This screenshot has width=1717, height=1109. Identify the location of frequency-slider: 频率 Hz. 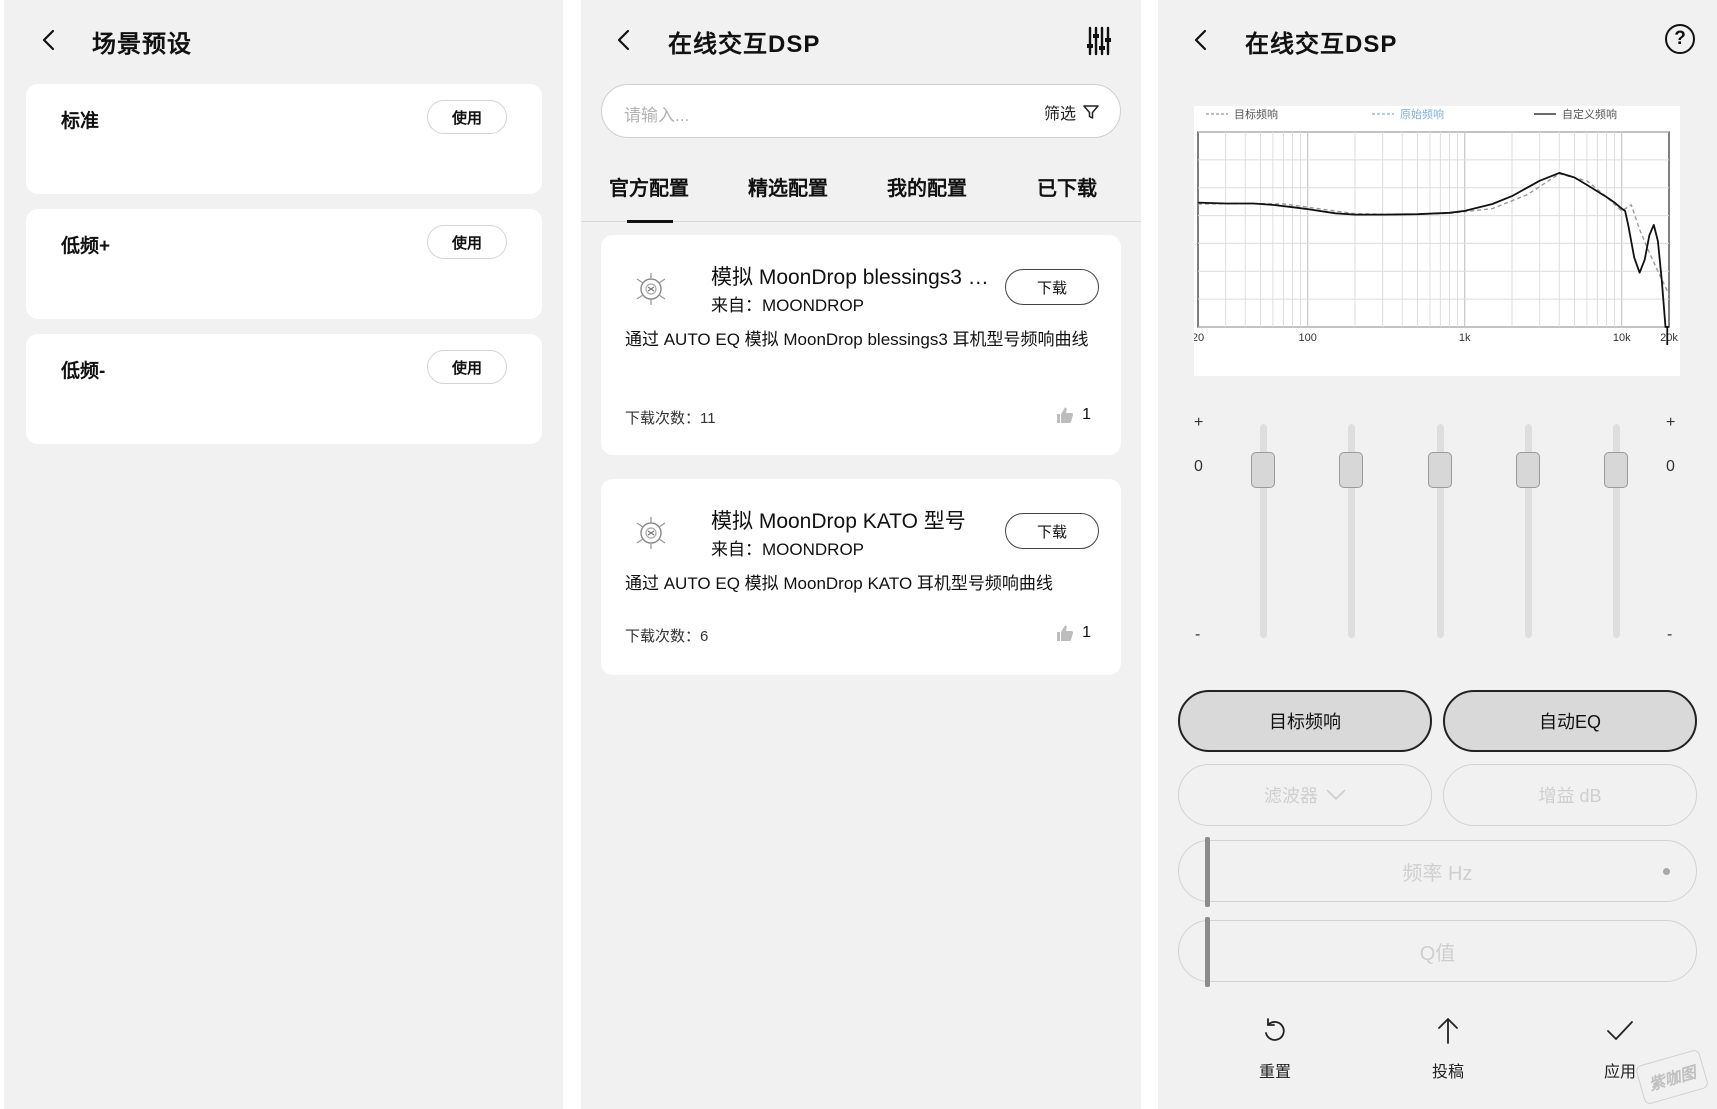
(1437, 872).